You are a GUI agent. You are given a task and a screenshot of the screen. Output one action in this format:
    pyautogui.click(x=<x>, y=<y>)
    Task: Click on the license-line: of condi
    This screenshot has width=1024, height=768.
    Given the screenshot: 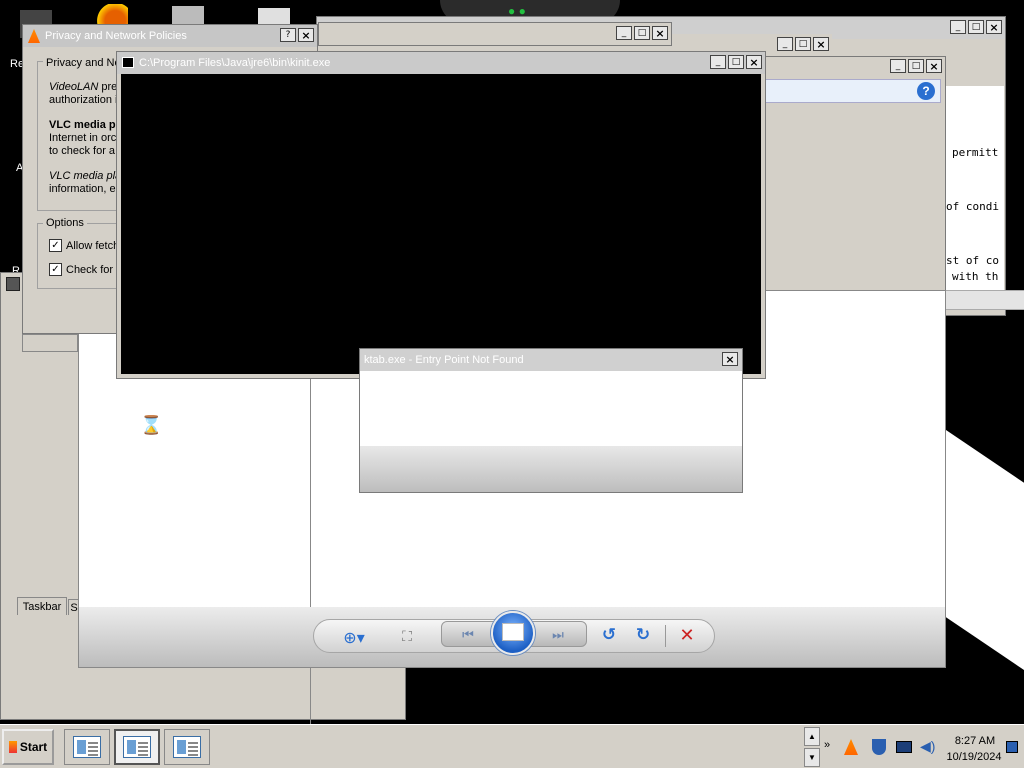 What is the action you would take?
    pyautogui.click(x=972, y=206)
    